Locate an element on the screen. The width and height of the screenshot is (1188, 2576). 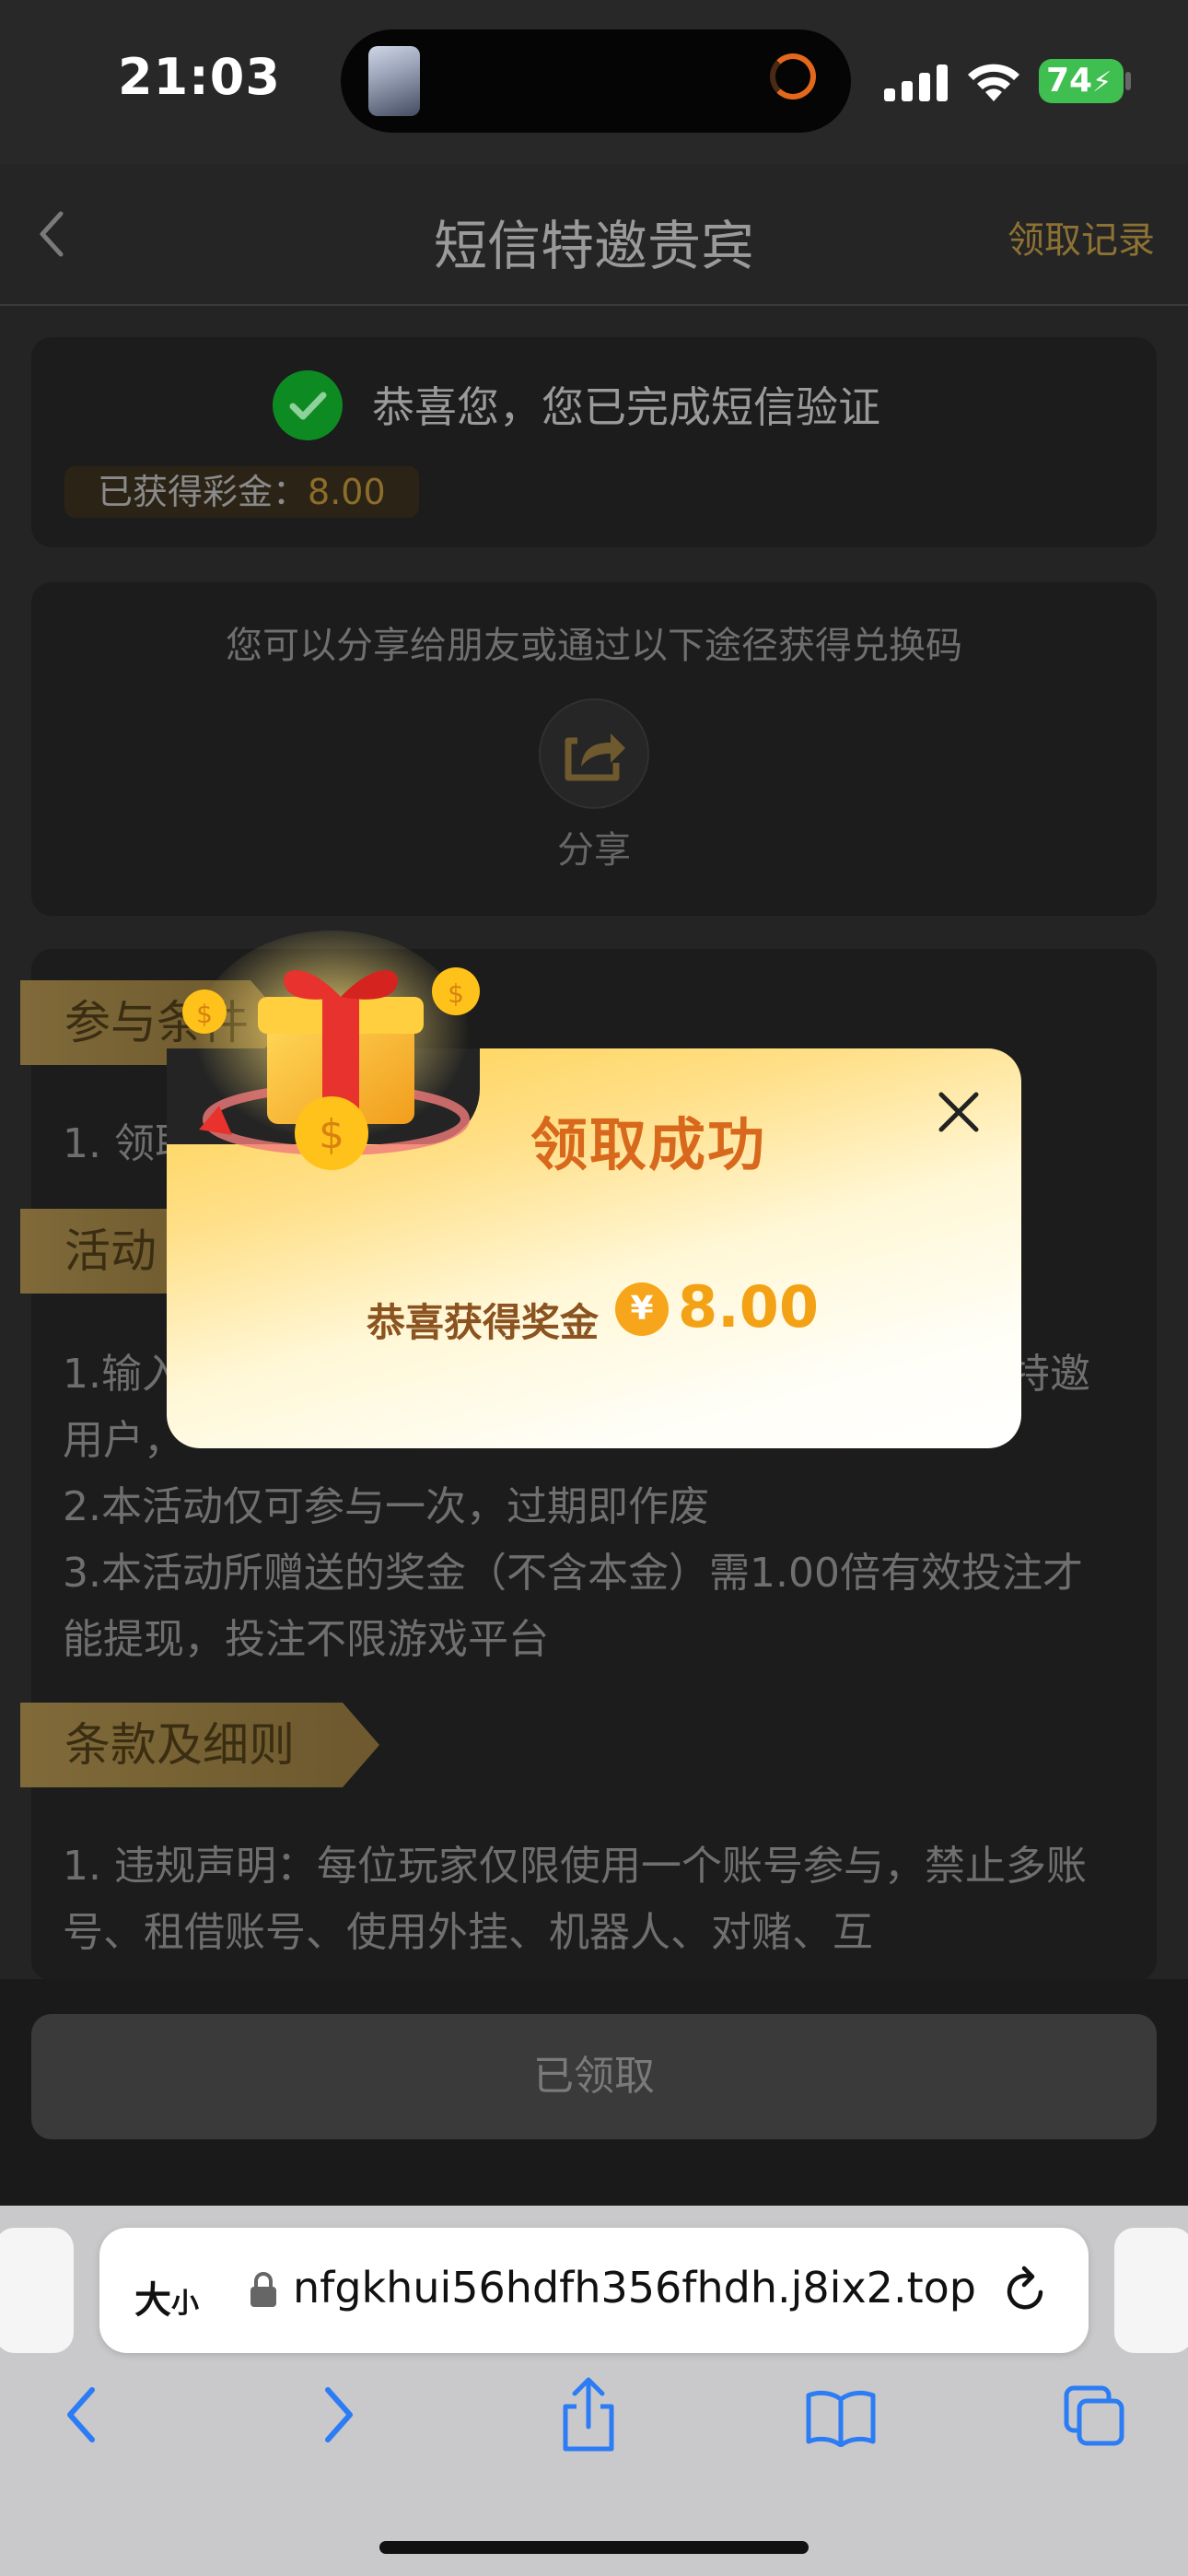
battery-indicator: 74⚡ is located at coordinates (1081, 81).